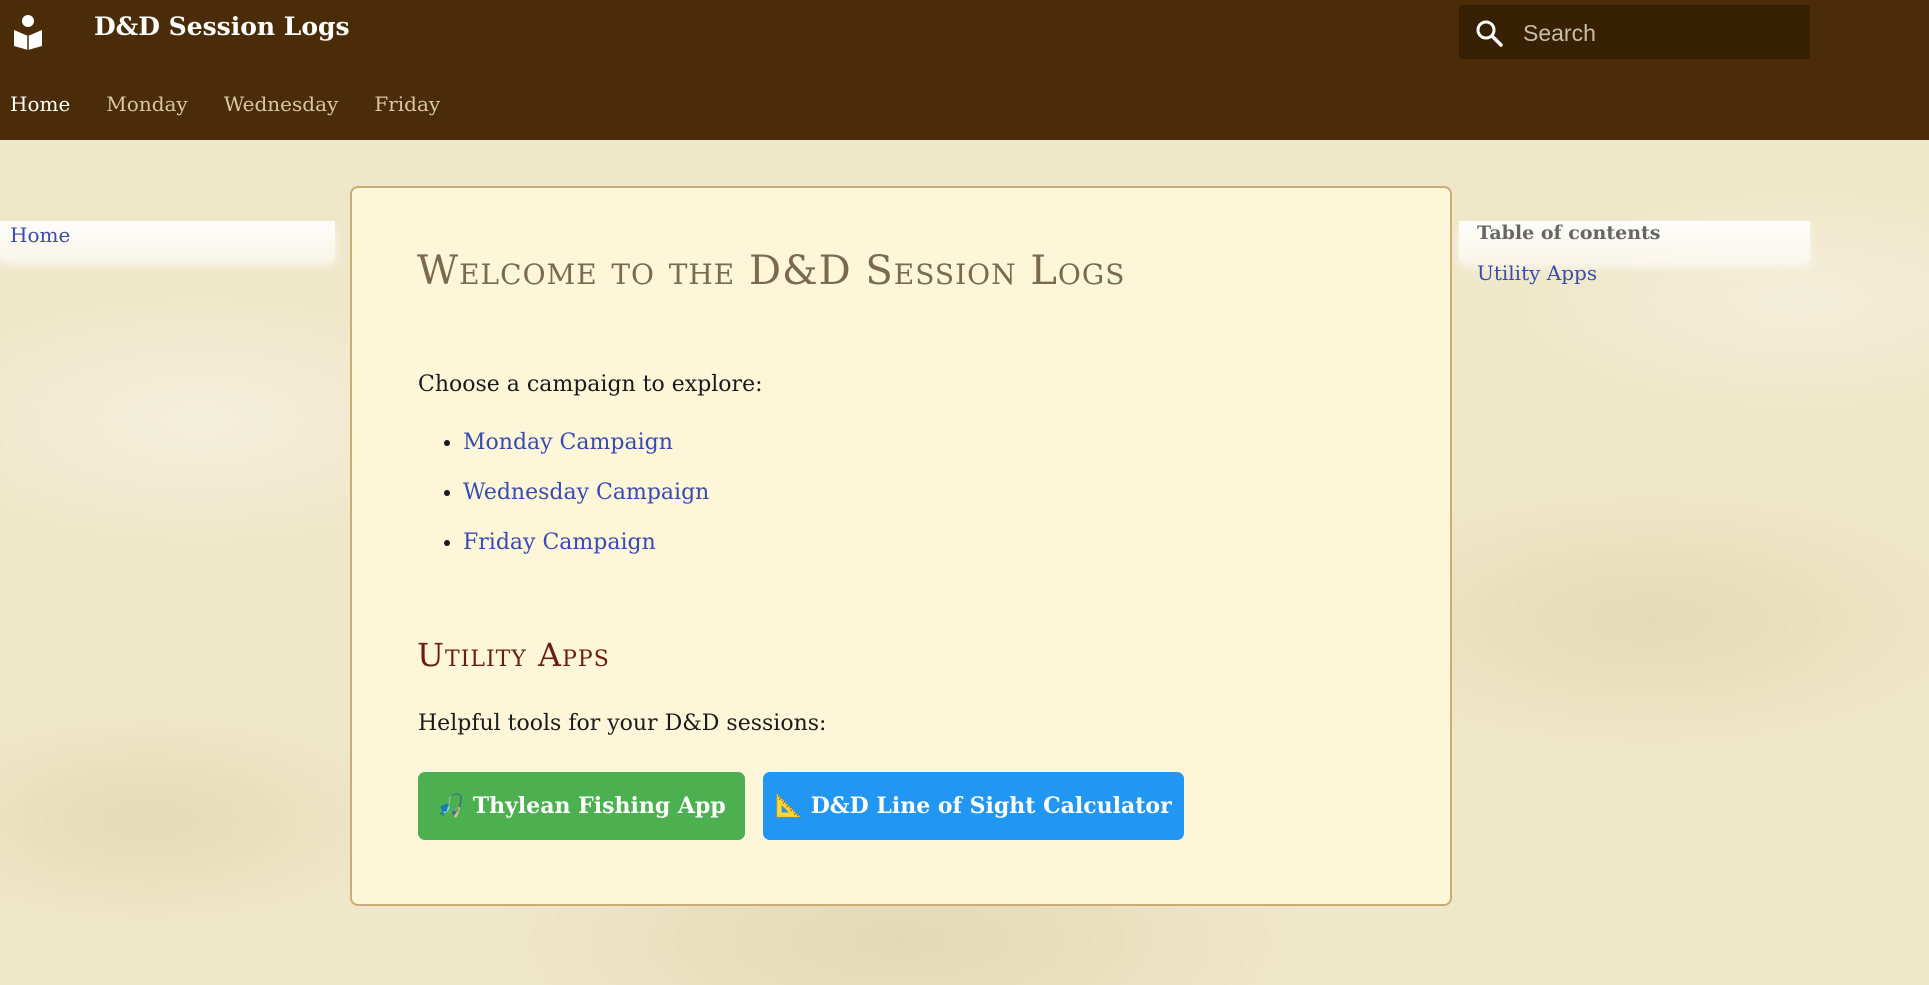 This screenshot has height=985, width=1929. What do you see at coordinates (1489, 33) in the screenshot?
I see `search-icon` at bounding box center [1489, 33].